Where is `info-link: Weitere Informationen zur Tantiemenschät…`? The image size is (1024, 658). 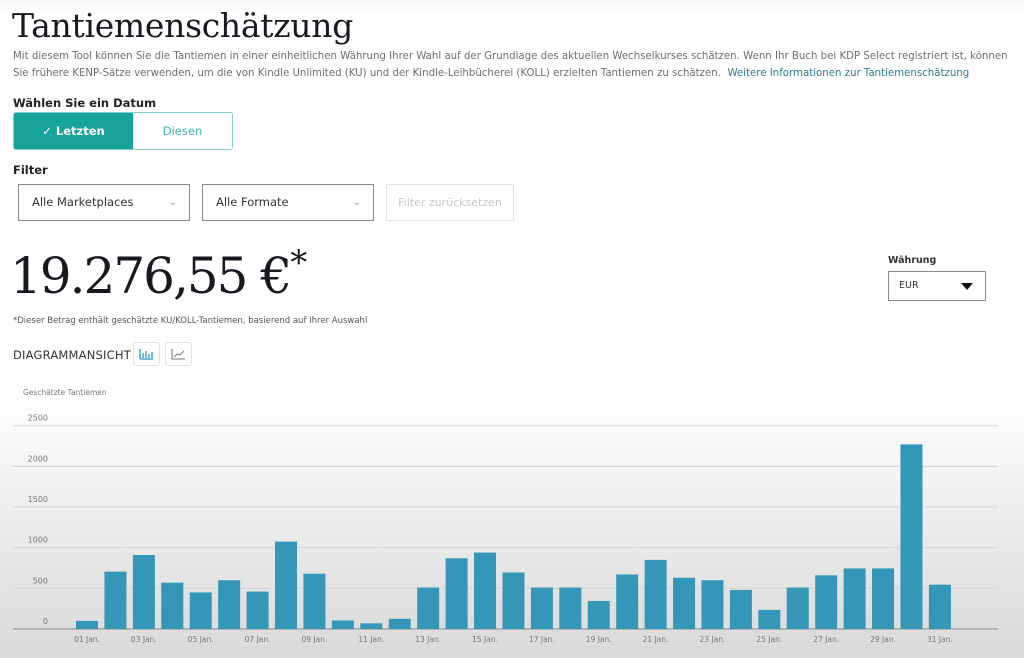 info-link: Weitere Informationen zur Tantiemenschät… is located at coordinates (848, 73).